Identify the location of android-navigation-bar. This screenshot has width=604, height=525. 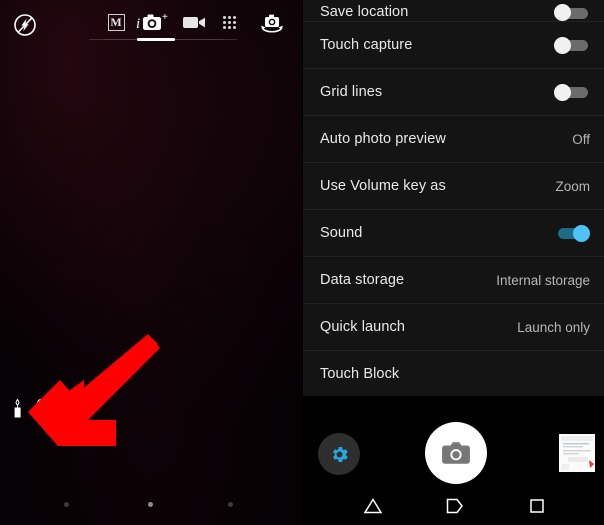
(453, 507).